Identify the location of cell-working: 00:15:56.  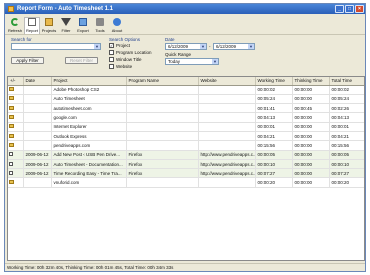
(274, 145).